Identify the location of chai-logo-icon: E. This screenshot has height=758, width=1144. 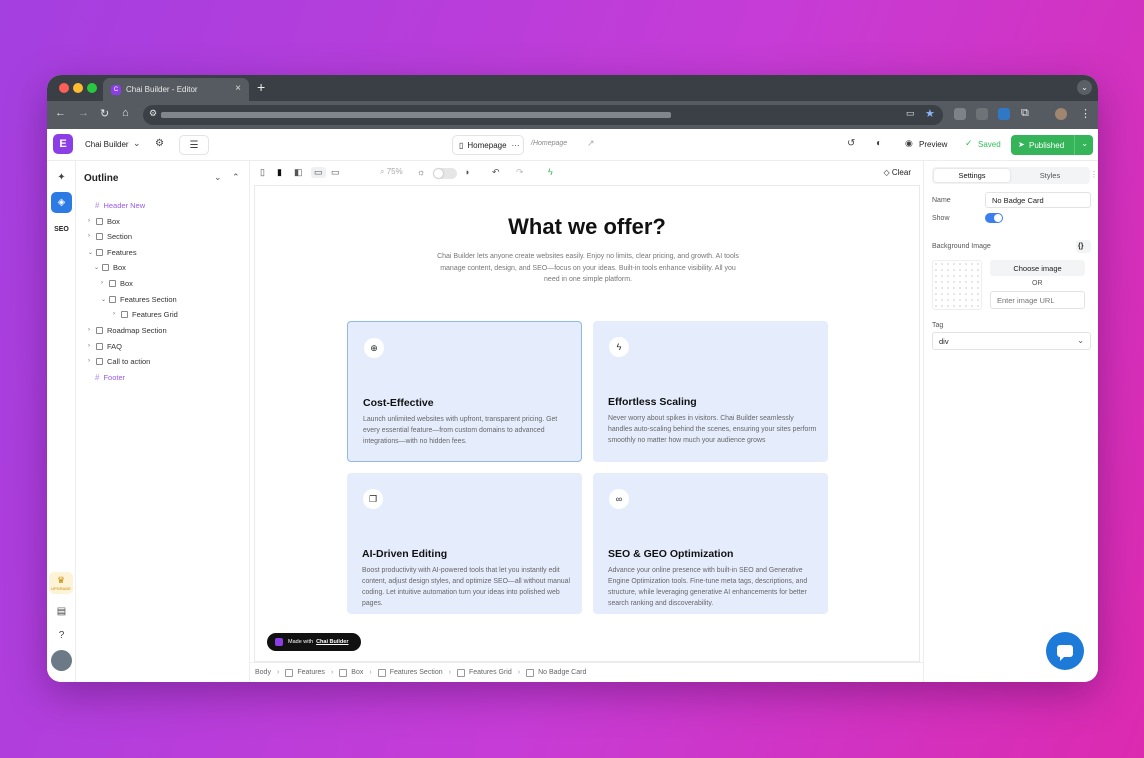
(63, 144).